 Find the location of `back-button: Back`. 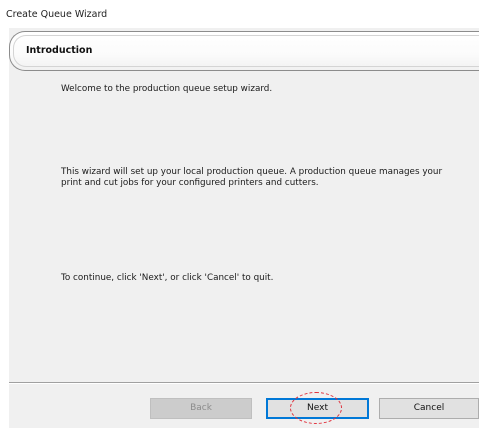

back-button: Back is located at coordinates (201, 408).